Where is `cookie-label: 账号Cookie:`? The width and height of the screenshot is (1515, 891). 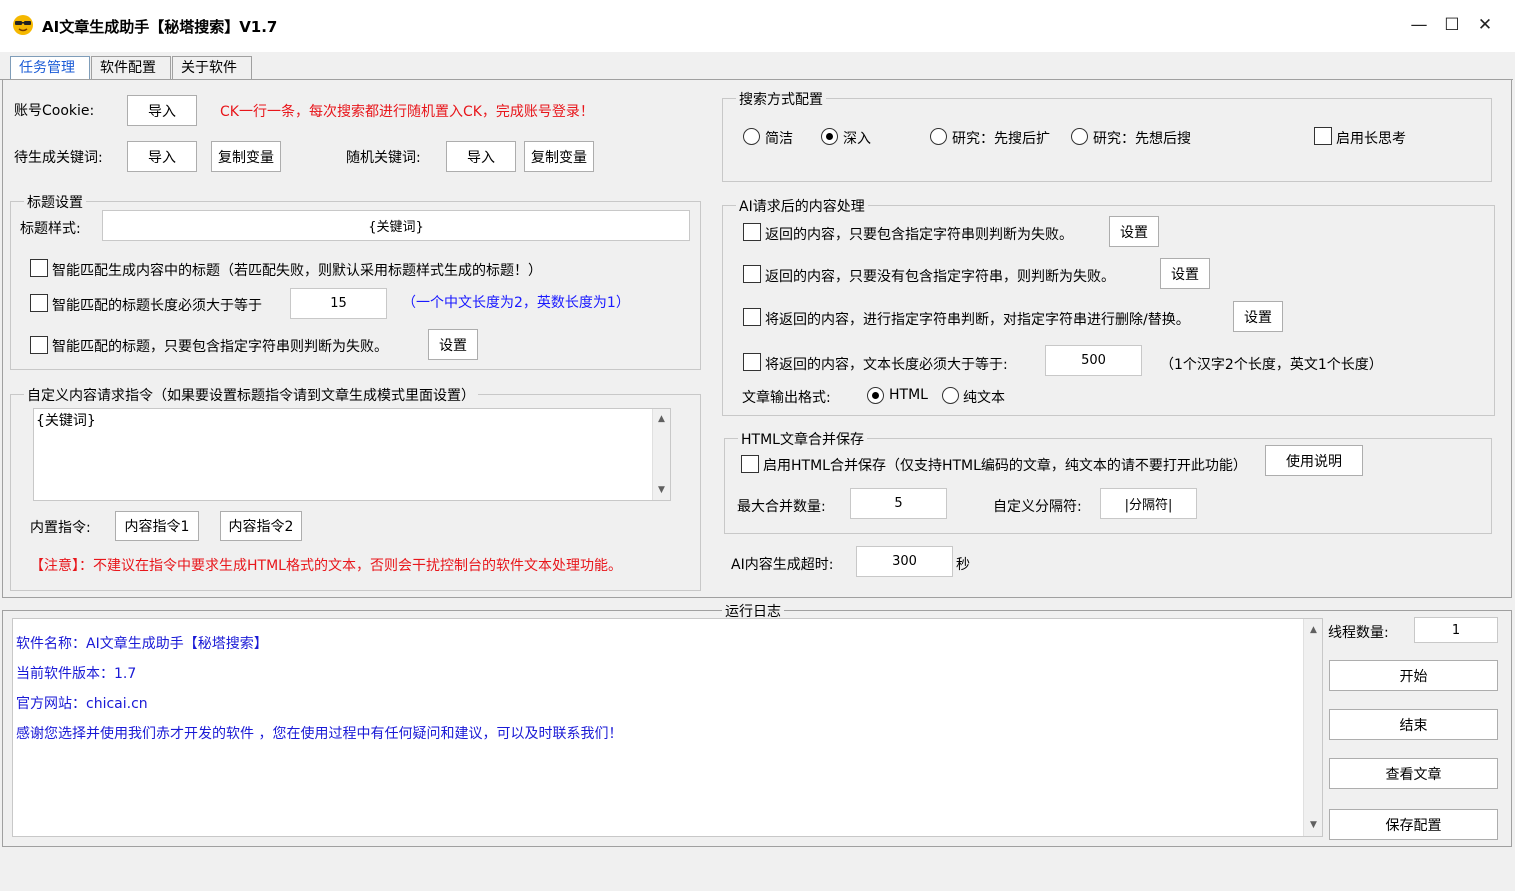
cookie-label: 账号Cookie: is located at coordinates (54, 111).